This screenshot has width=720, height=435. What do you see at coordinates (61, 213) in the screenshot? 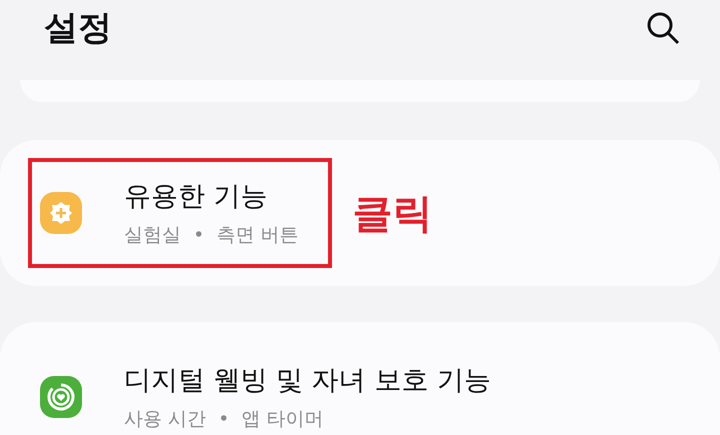
I see `gear-plus-icon` at bounding box center [61, 213].